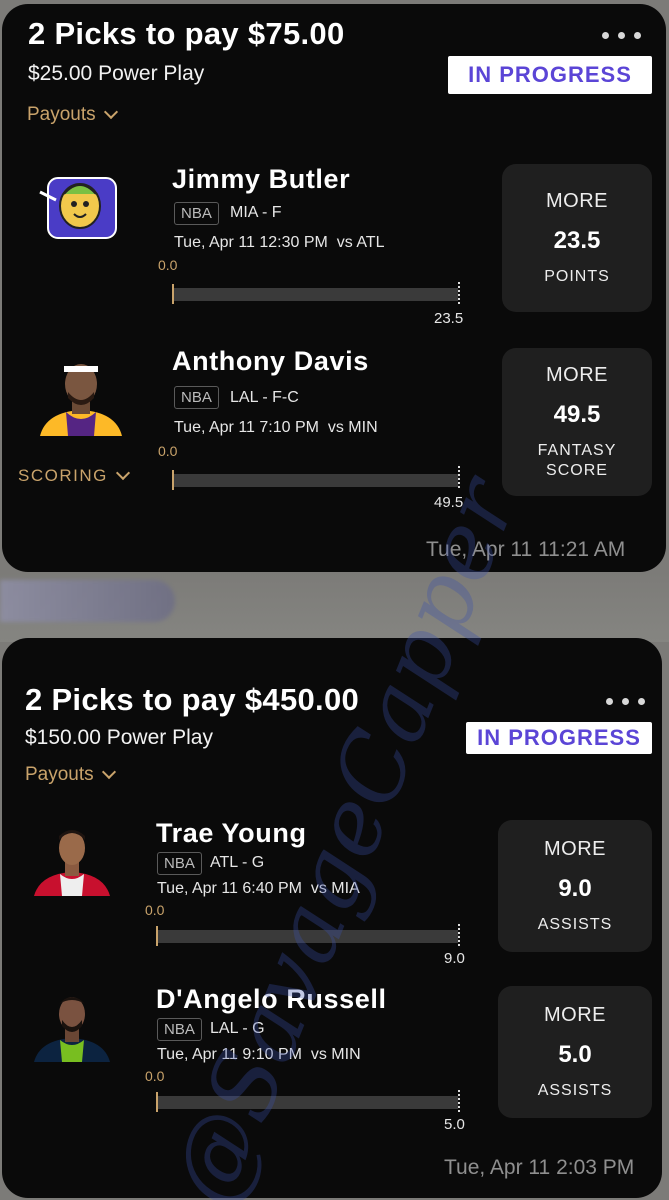  I want to click on entry-timestamp: Tue, Apr 11 11:21 AM, so click(526, 549).